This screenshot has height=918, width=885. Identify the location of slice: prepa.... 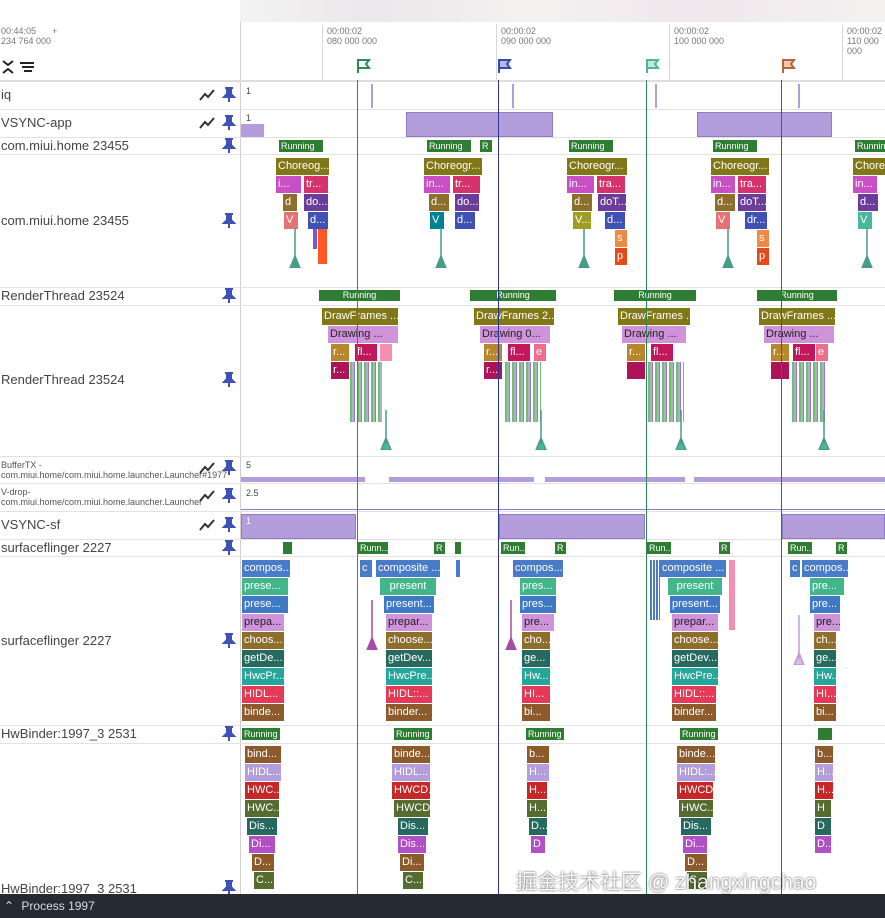
(263, 622).